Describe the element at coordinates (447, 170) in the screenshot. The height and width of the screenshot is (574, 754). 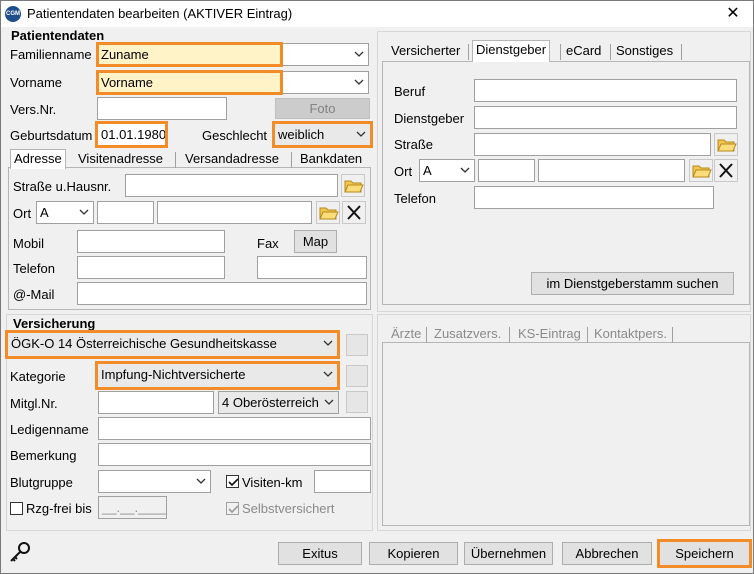
I see `dg-ort-country-combo: A` at that location.